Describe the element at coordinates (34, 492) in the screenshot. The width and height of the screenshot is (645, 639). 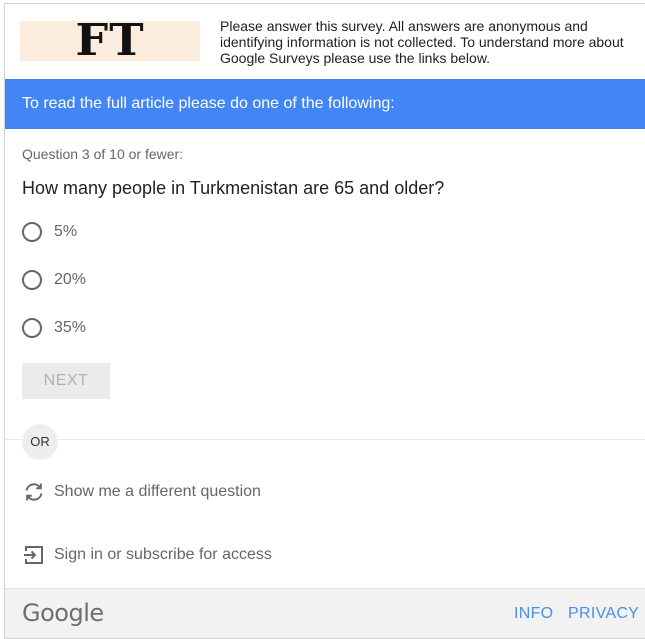
I see `refresh-icon` at that location.